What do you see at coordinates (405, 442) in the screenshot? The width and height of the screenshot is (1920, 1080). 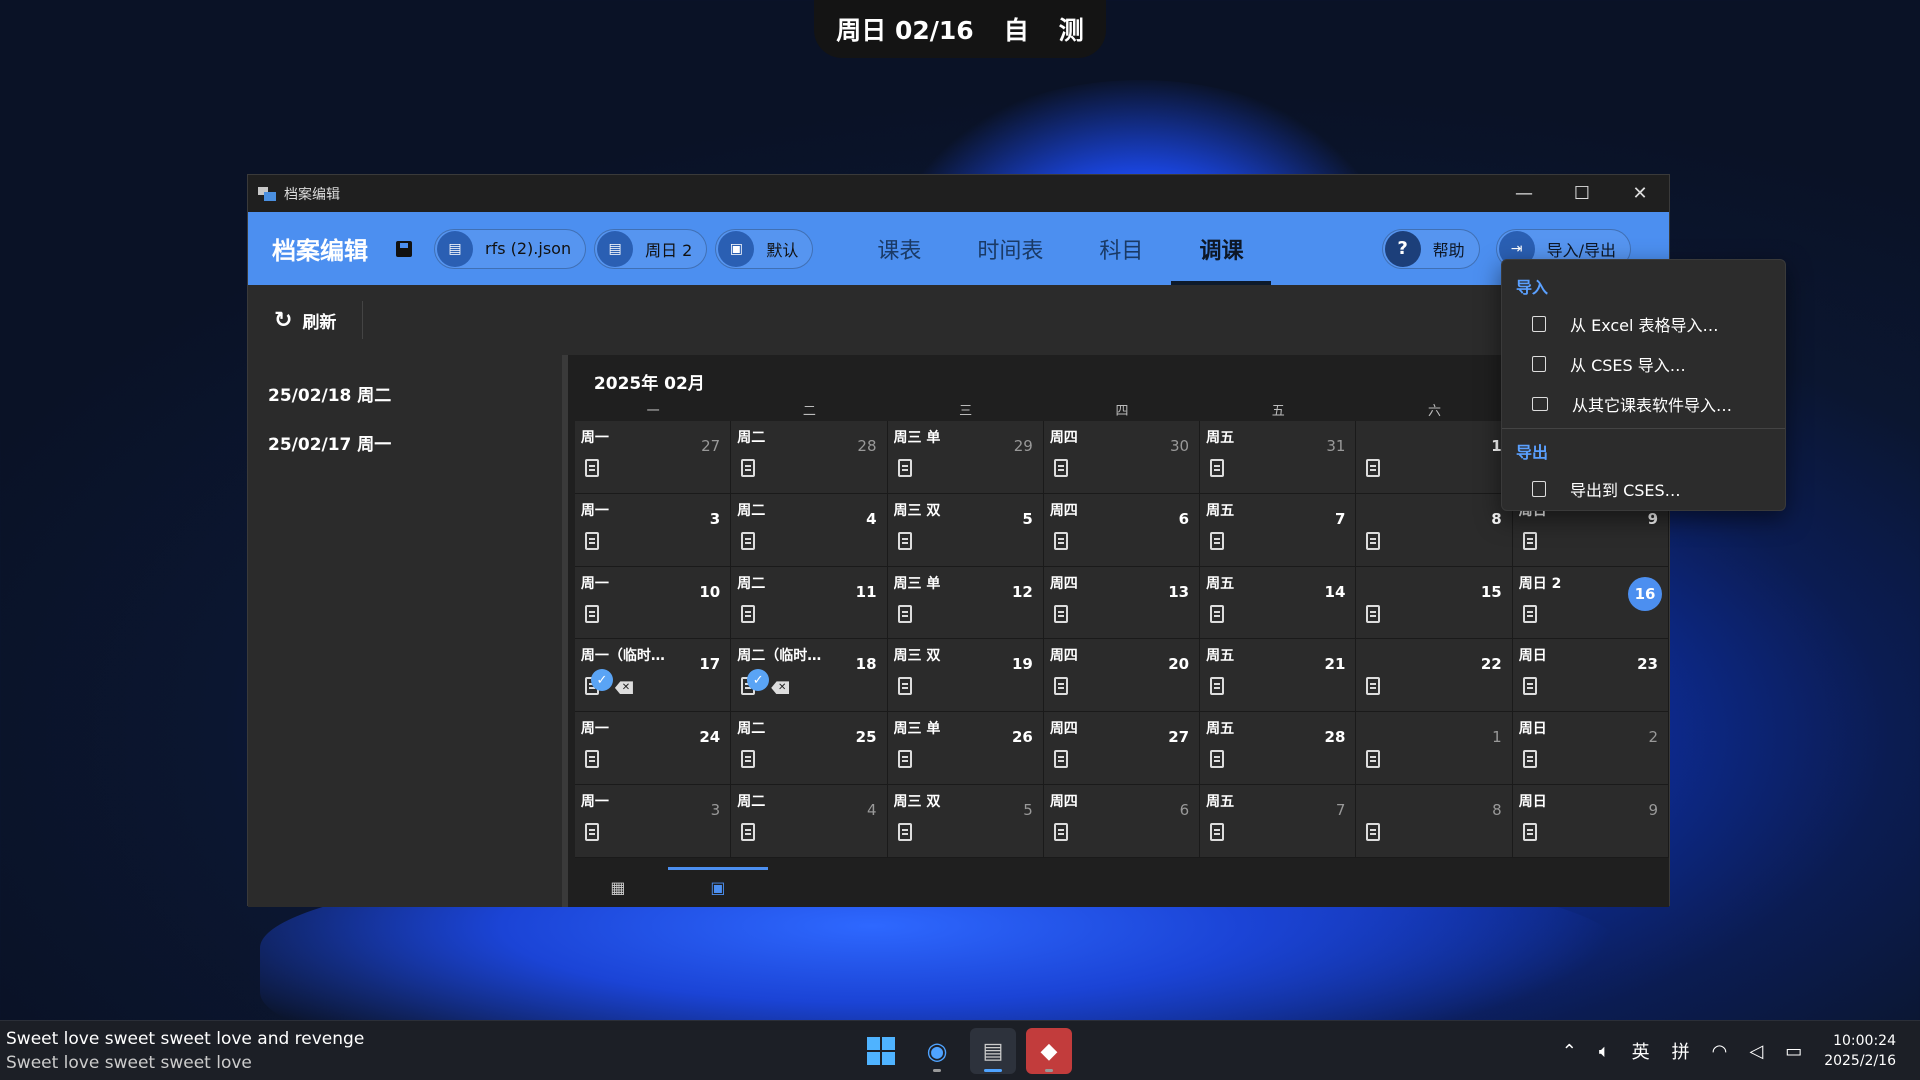 I see `list-item: 25/02/17 周一` at bounding box center [405, 442].